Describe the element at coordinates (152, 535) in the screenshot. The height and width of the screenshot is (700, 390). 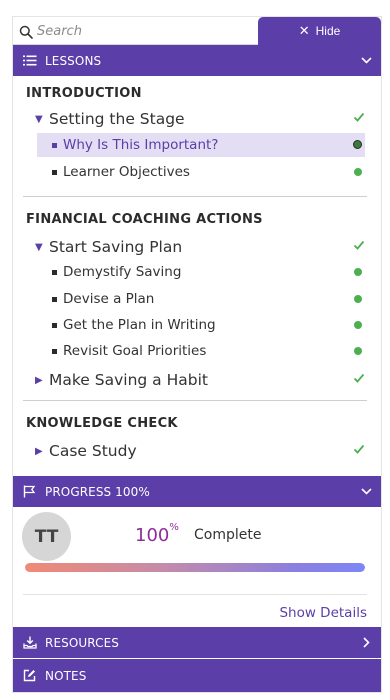
I see `progress-percent-number: 100` at that location.